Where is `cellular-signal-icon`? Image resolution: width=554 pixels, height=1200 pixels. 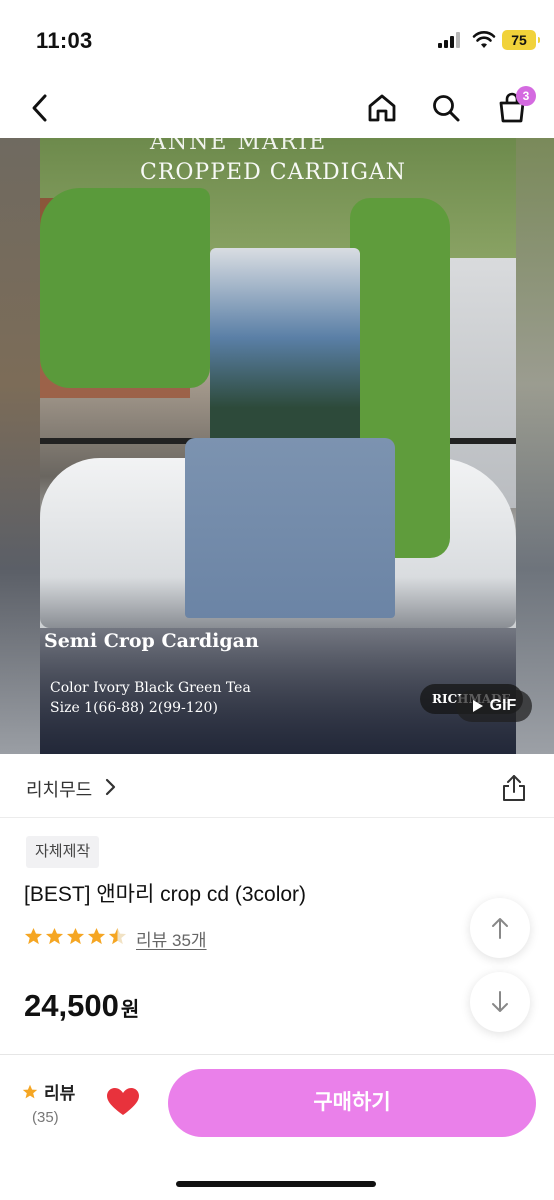
cellular-signal-icon is located at coordinates (451, 40).